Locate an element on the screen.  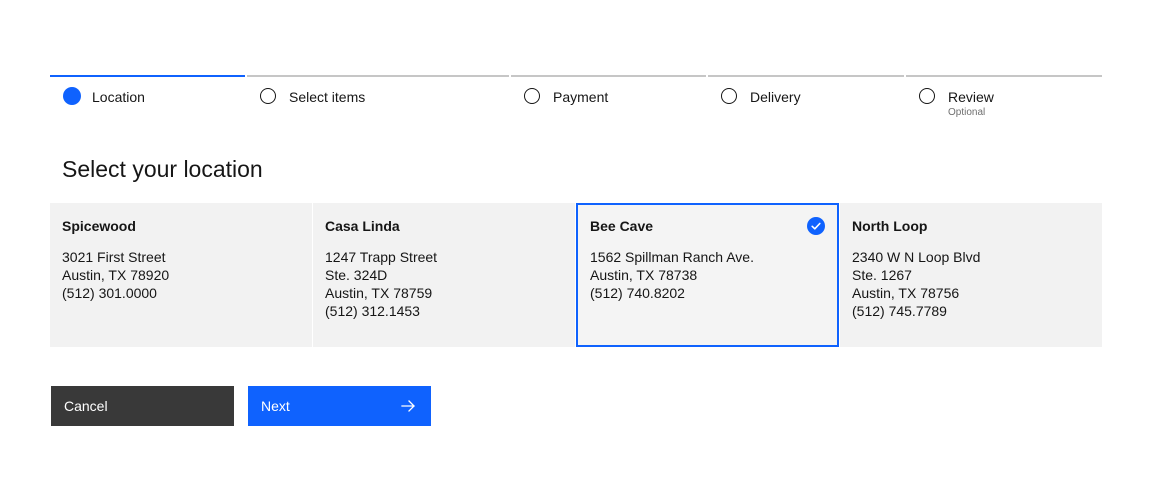
checkmark-filled-icon is located at coordinates (816, 226).